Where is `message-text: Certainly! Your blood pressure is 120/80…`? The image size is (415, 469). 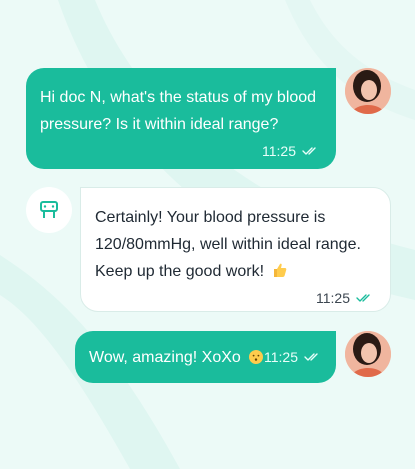 message-text: Certainly! Your blood pressure is 120/80… is located at coordinates (228, 244).